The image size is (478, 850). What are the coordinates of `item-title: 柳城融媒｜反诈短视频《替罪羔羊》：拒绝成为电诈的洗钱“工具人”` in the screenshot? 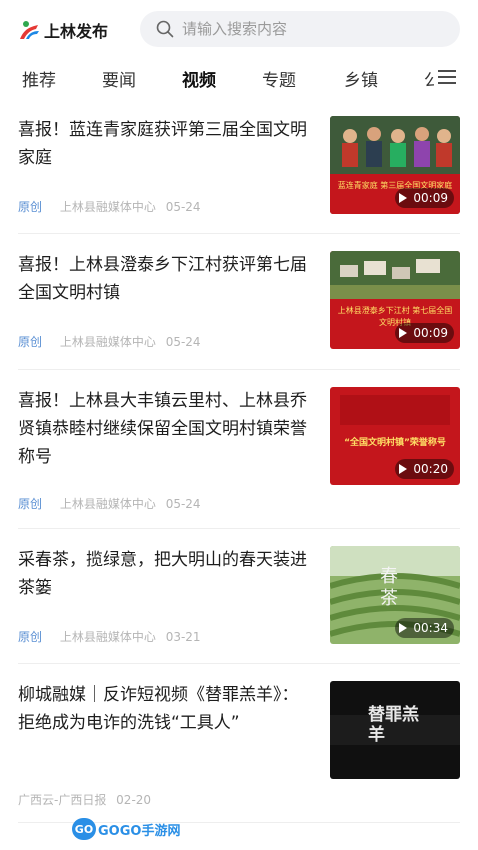 It's located at (158, 709).